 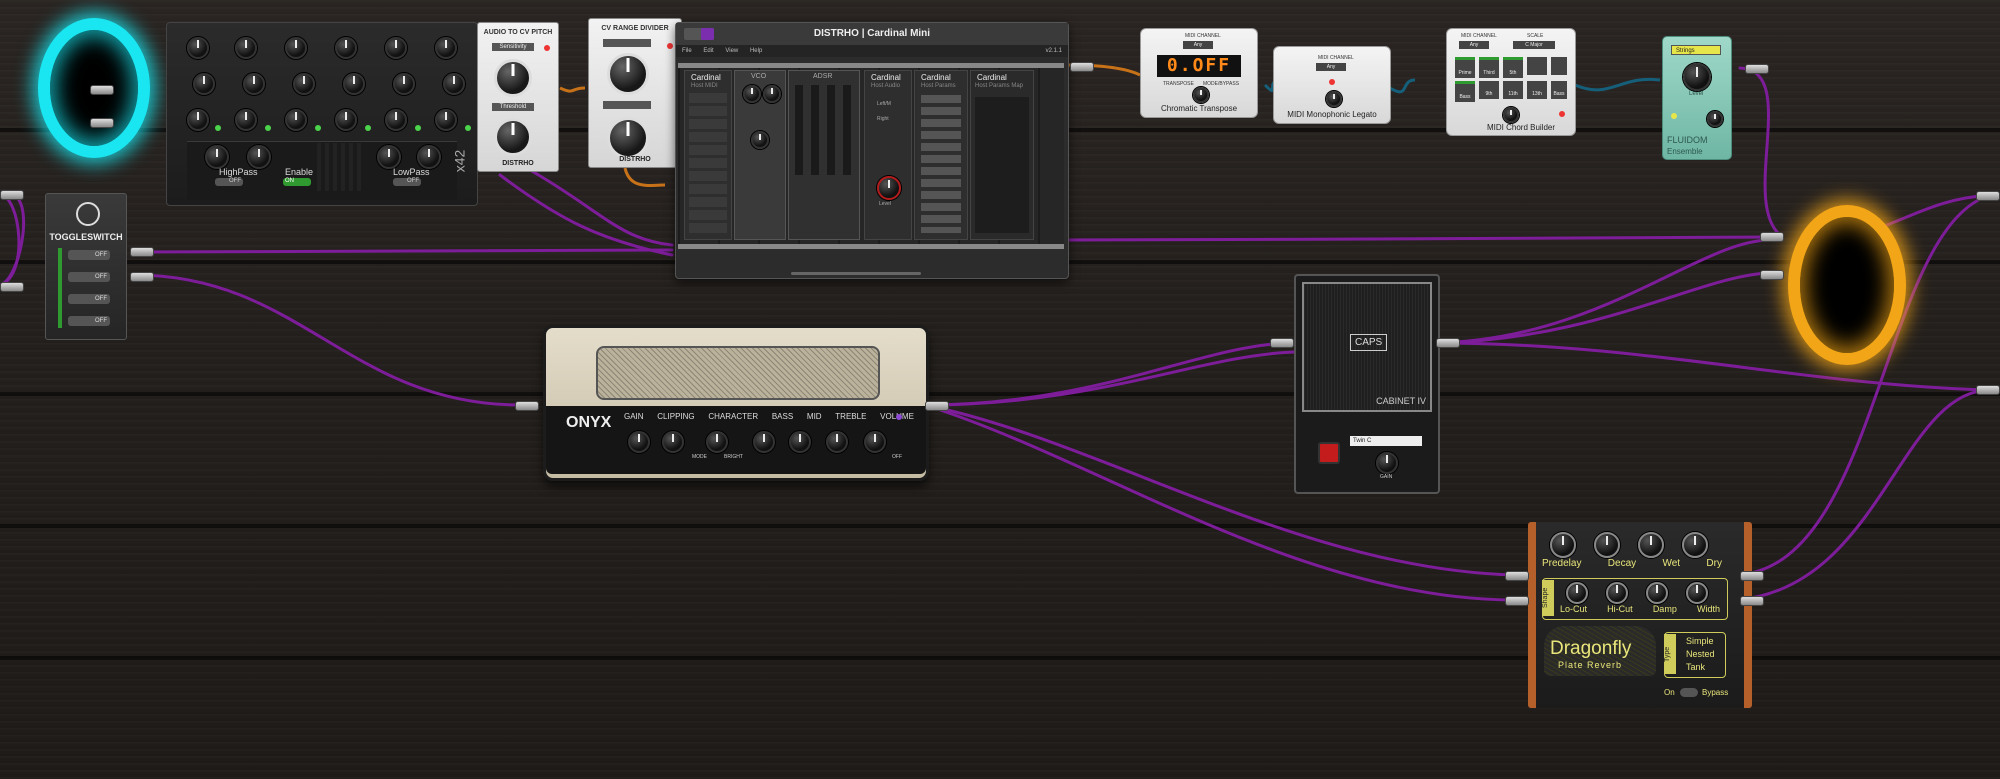 I want to click on gain-knob, so click(x=639, y=442).